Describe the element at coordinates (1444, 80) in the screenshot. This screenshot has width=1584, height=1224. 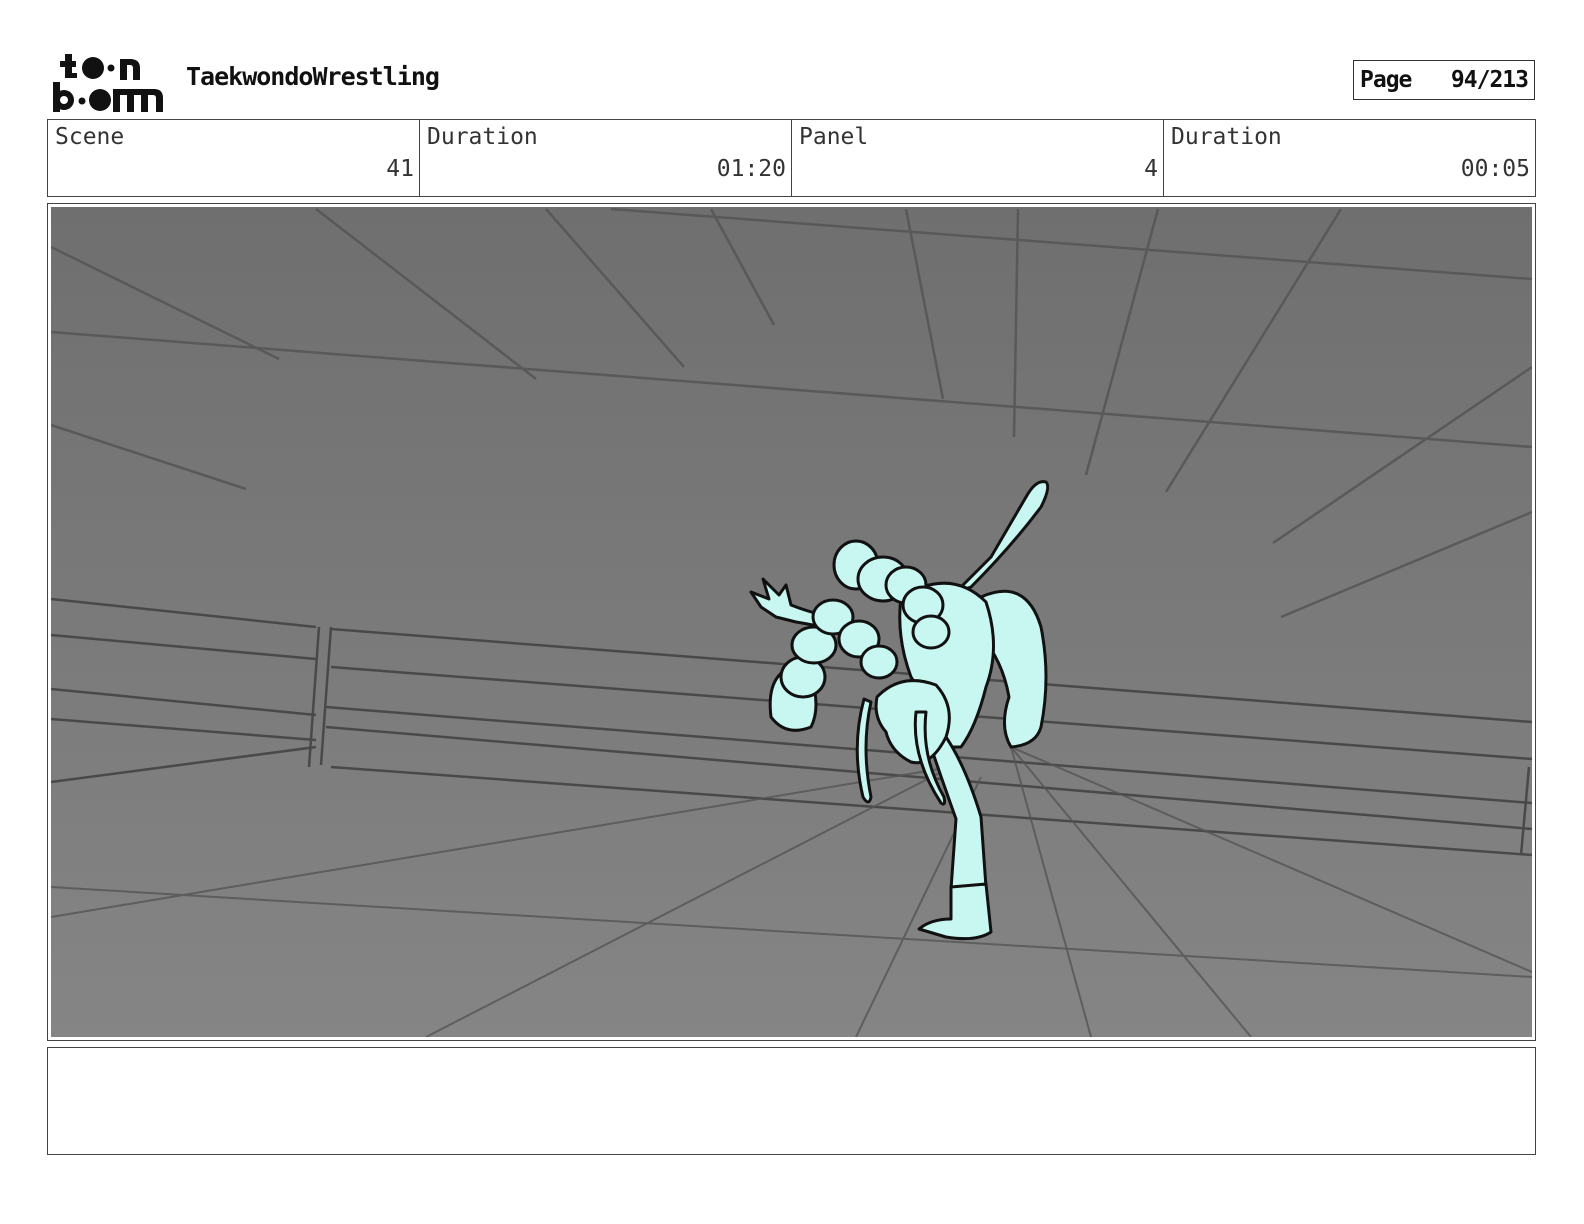
I see `page-indicator: Page 94/213` at that location.